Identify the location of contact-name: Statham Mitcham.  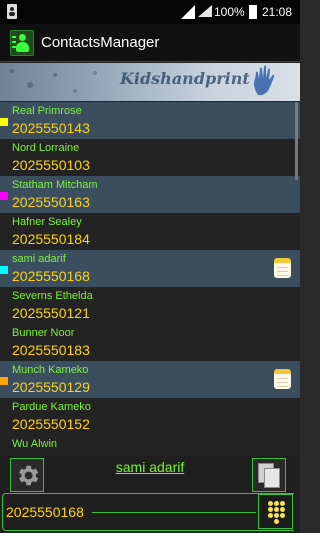
(55, 185).